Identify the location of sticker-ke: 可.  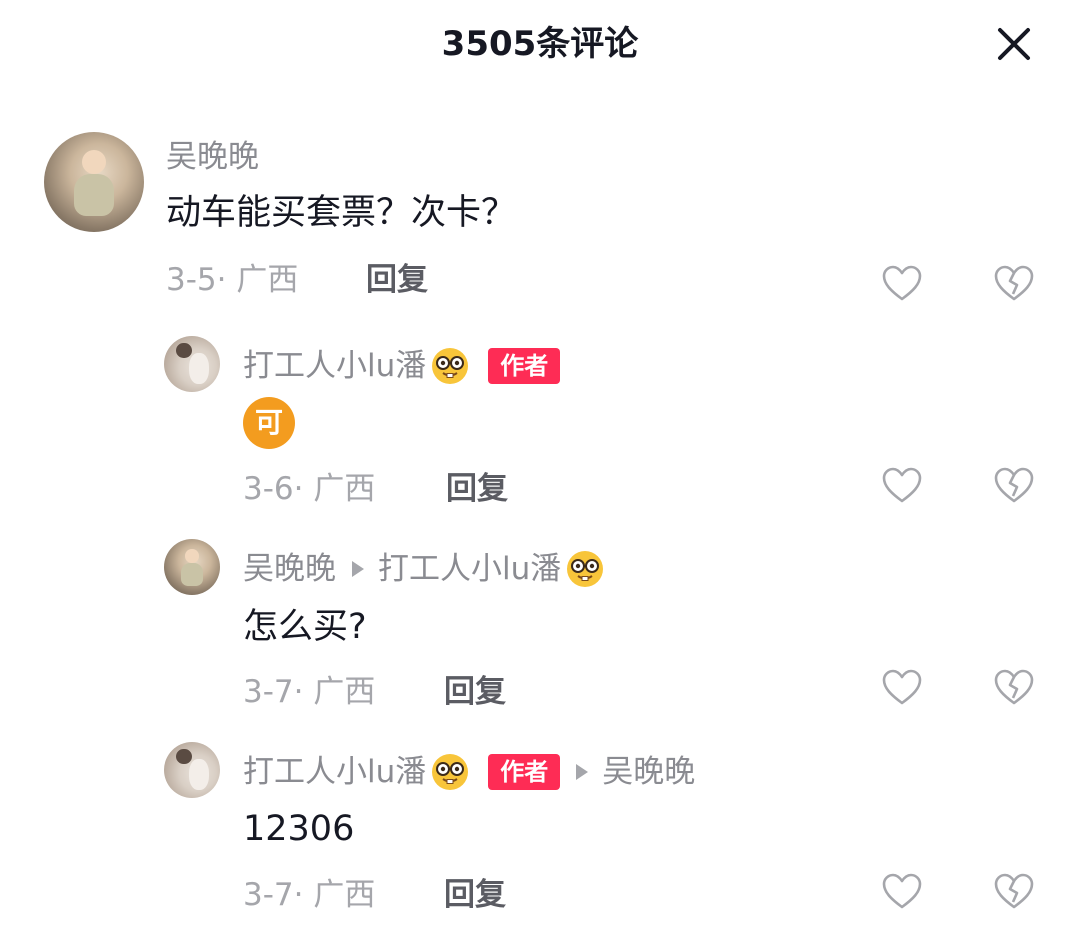
(269, 423).